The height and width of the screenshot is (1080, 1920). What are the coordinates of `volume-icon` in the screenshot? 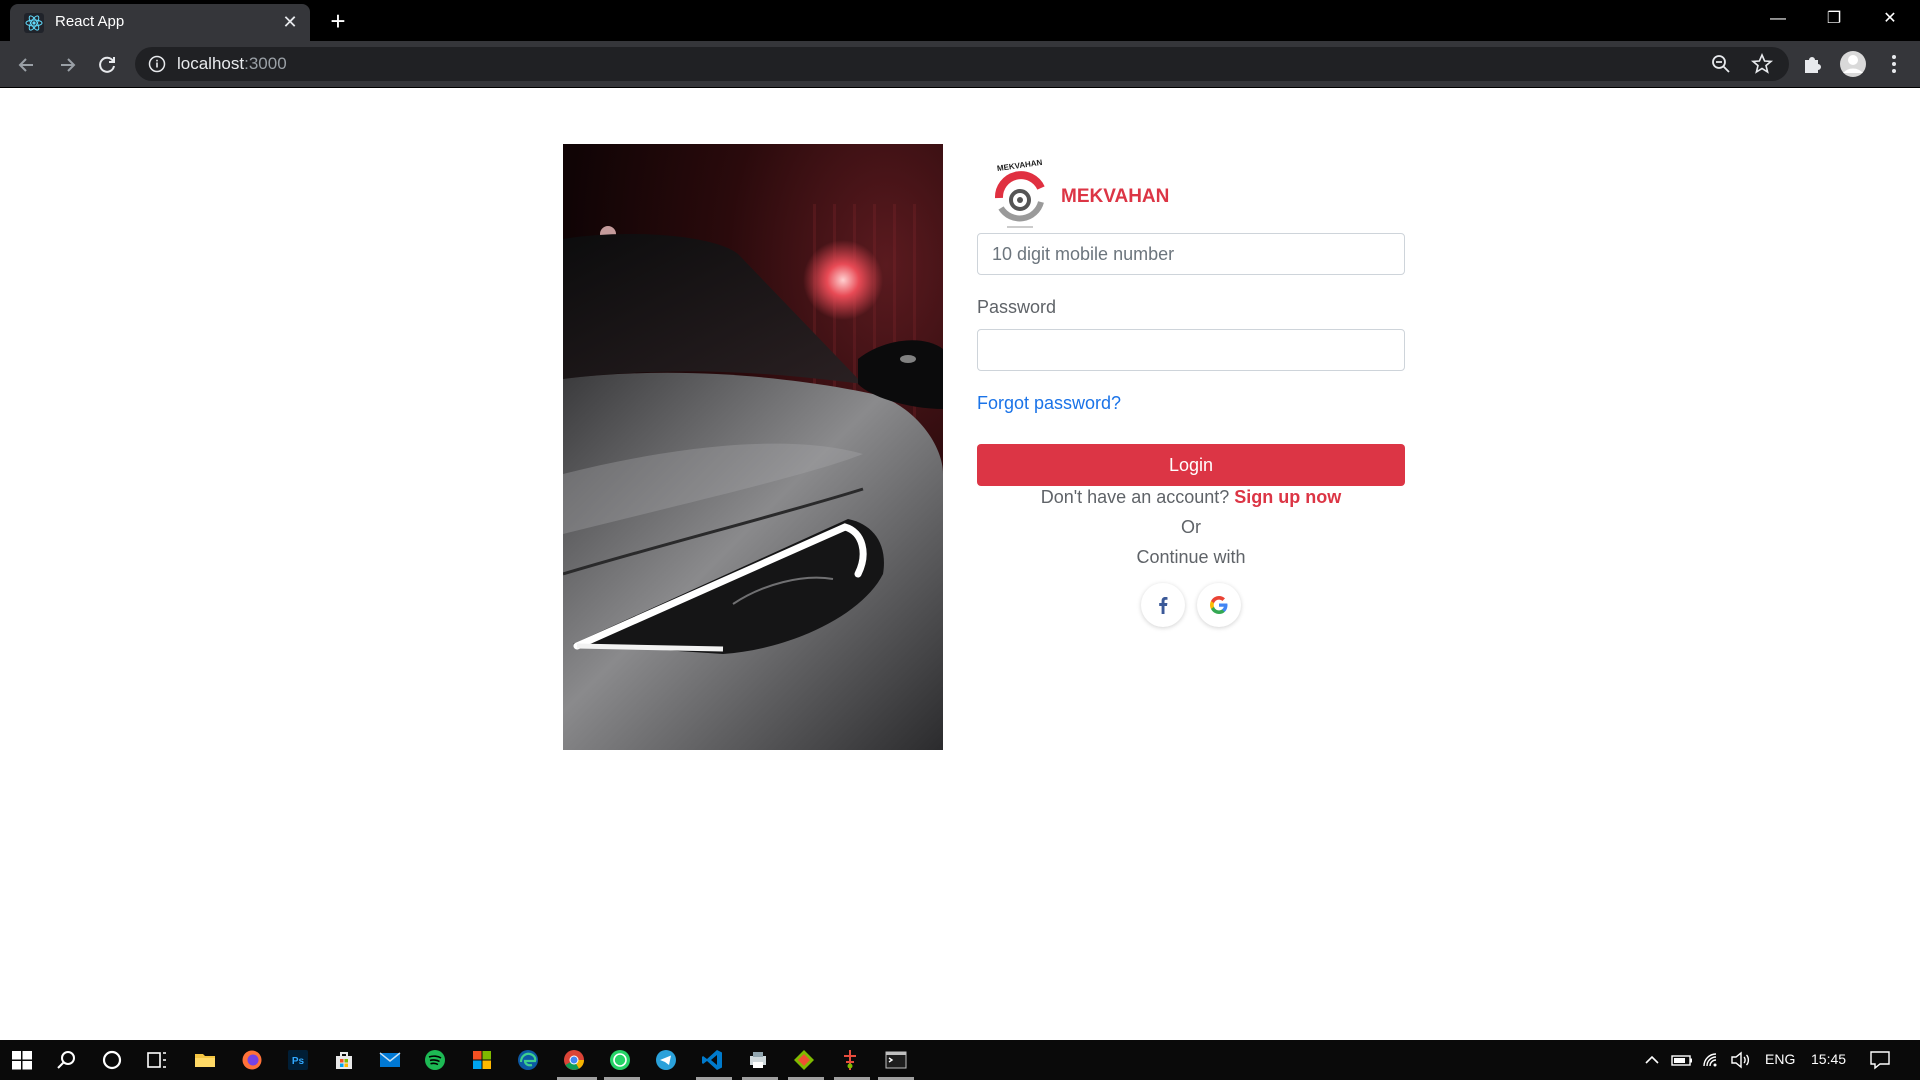 It's located at (1740, 1060).